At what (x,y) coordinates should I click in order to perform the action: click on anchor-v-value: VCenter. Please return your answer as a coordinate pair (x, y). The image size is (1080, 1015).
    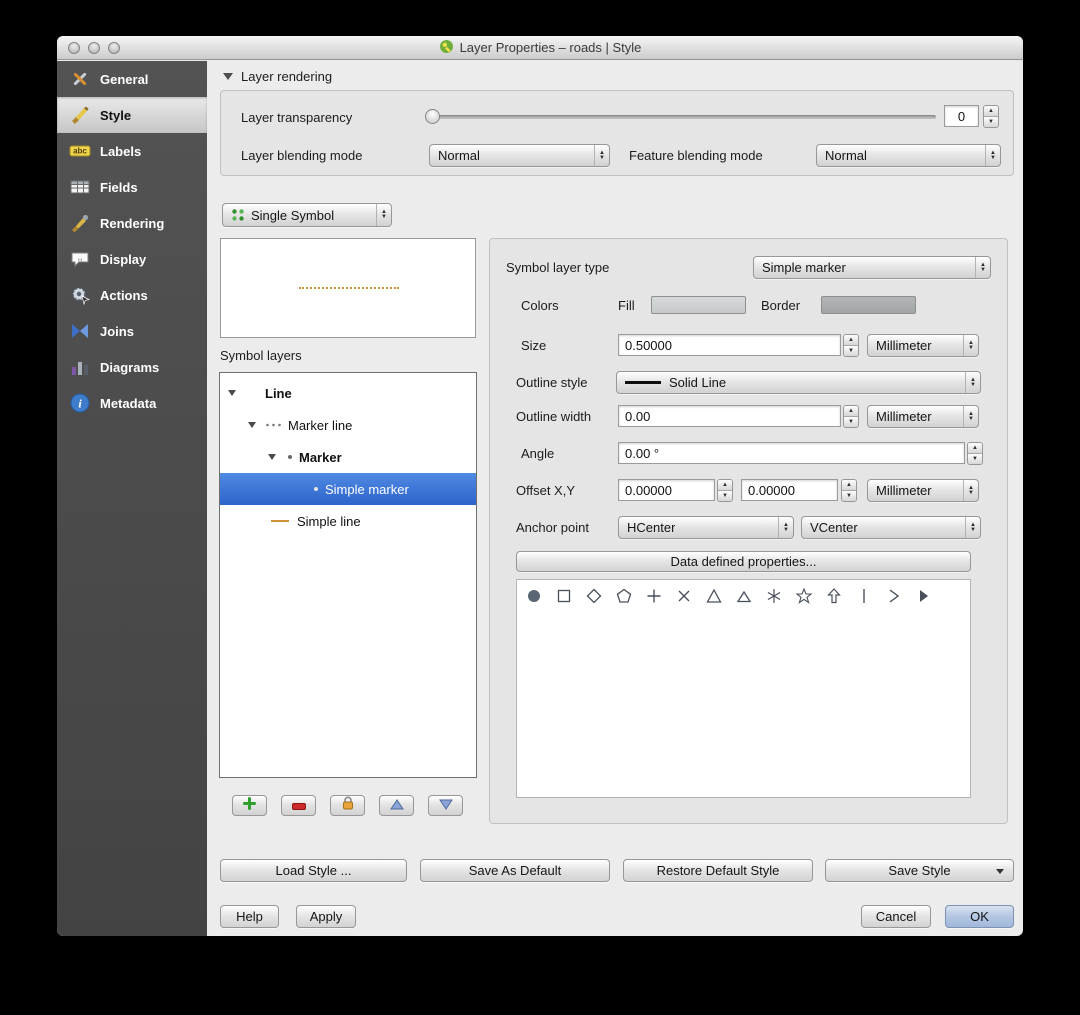
    Looking at the image, I should click on (834, 527).